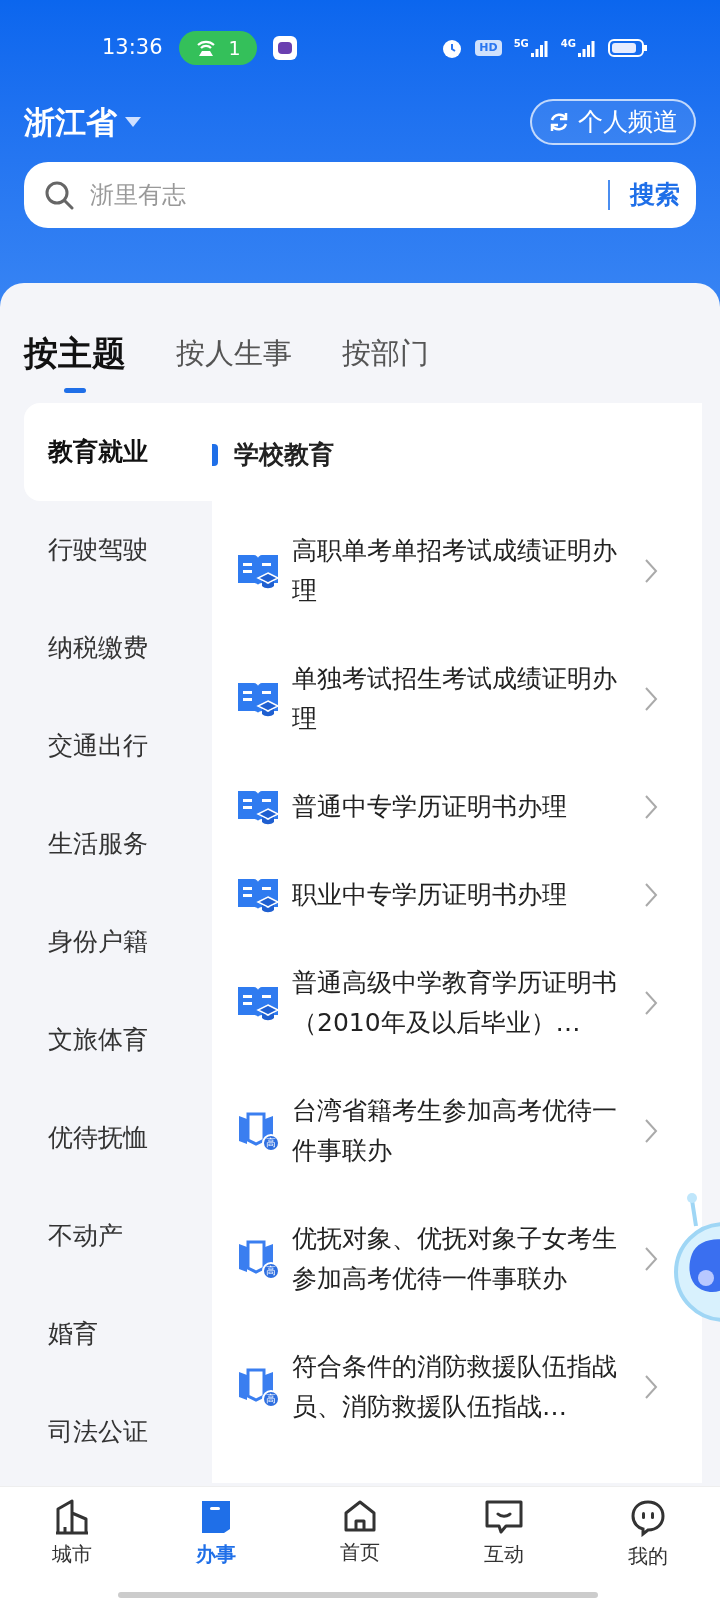  What do you see at coordinates (216, 1517) in the screenshot?
I see `notebook-icon` at bounding box center [216, 1517].